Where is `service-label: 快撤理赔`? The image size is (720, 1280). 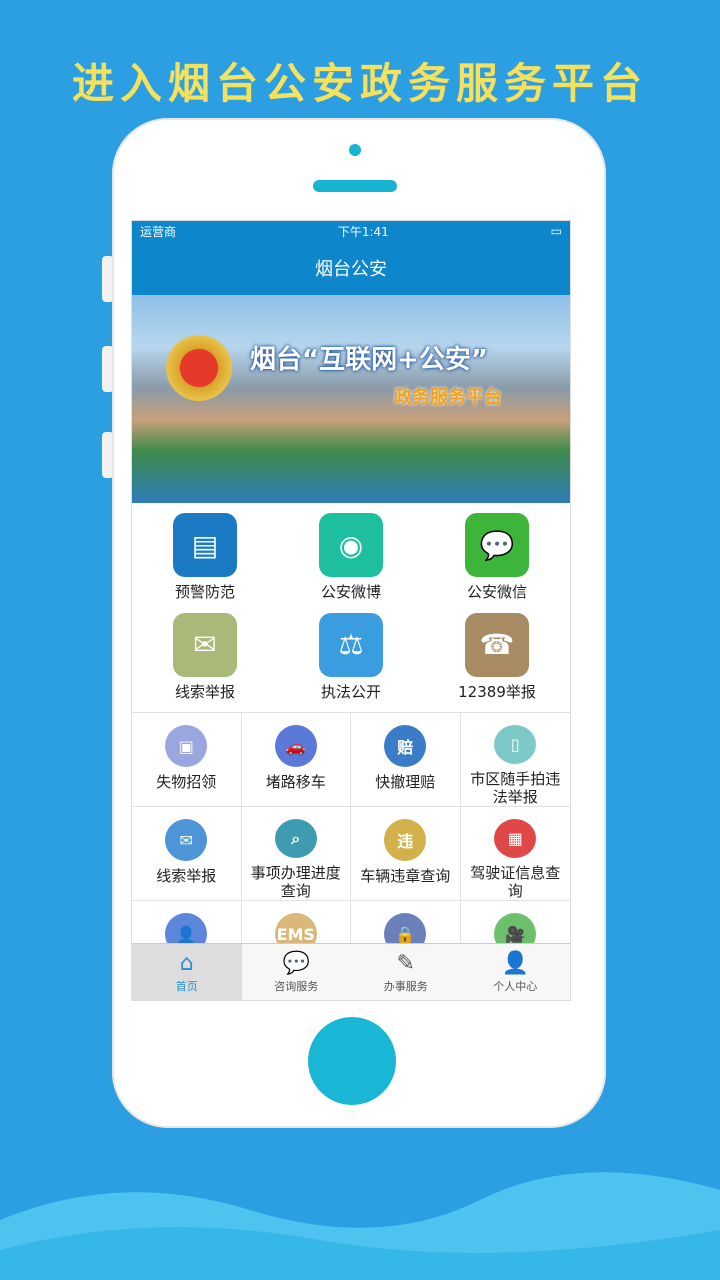 service-label: 快撤理赔 is located at coordinates (405, 782).